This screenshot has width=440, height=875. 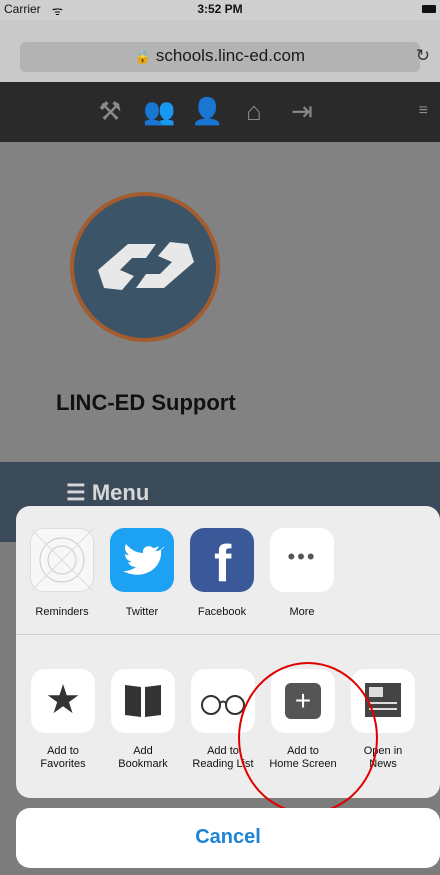 I want to click on status-time: 3:52 PM, so click(x=220, y=9).